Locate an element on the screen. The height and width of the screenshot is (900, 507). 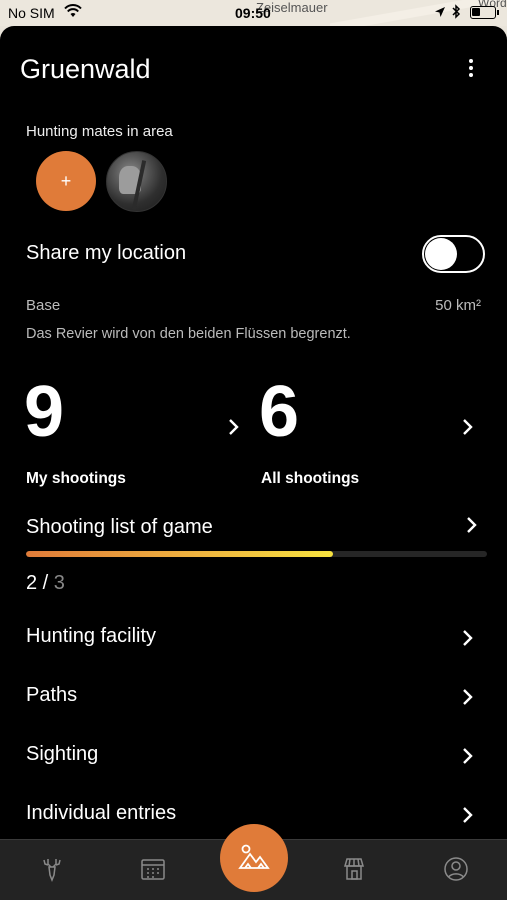
count-total: 3 is located at coordinates (59, 583).